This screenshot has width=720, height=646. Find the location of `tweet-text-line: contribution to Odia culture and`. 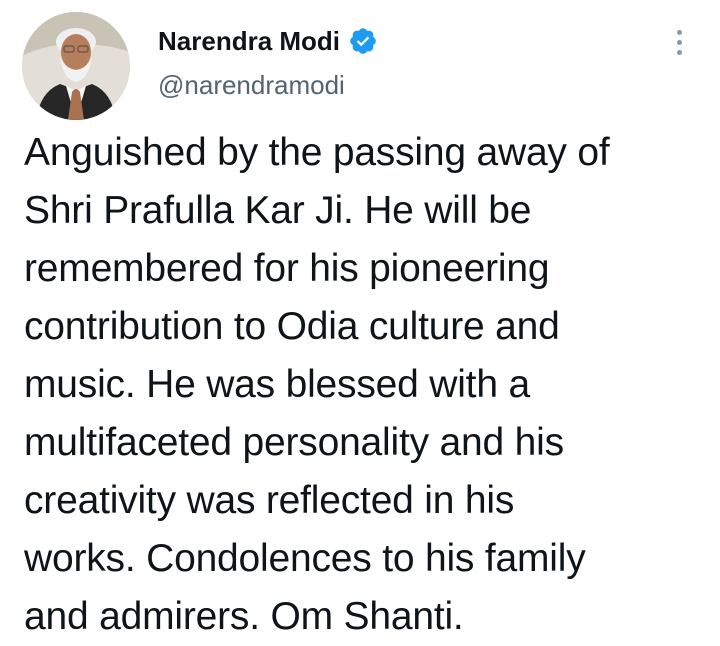

tweet-text-line: contribution to Odia culture and is located at coordinates (292, 326).